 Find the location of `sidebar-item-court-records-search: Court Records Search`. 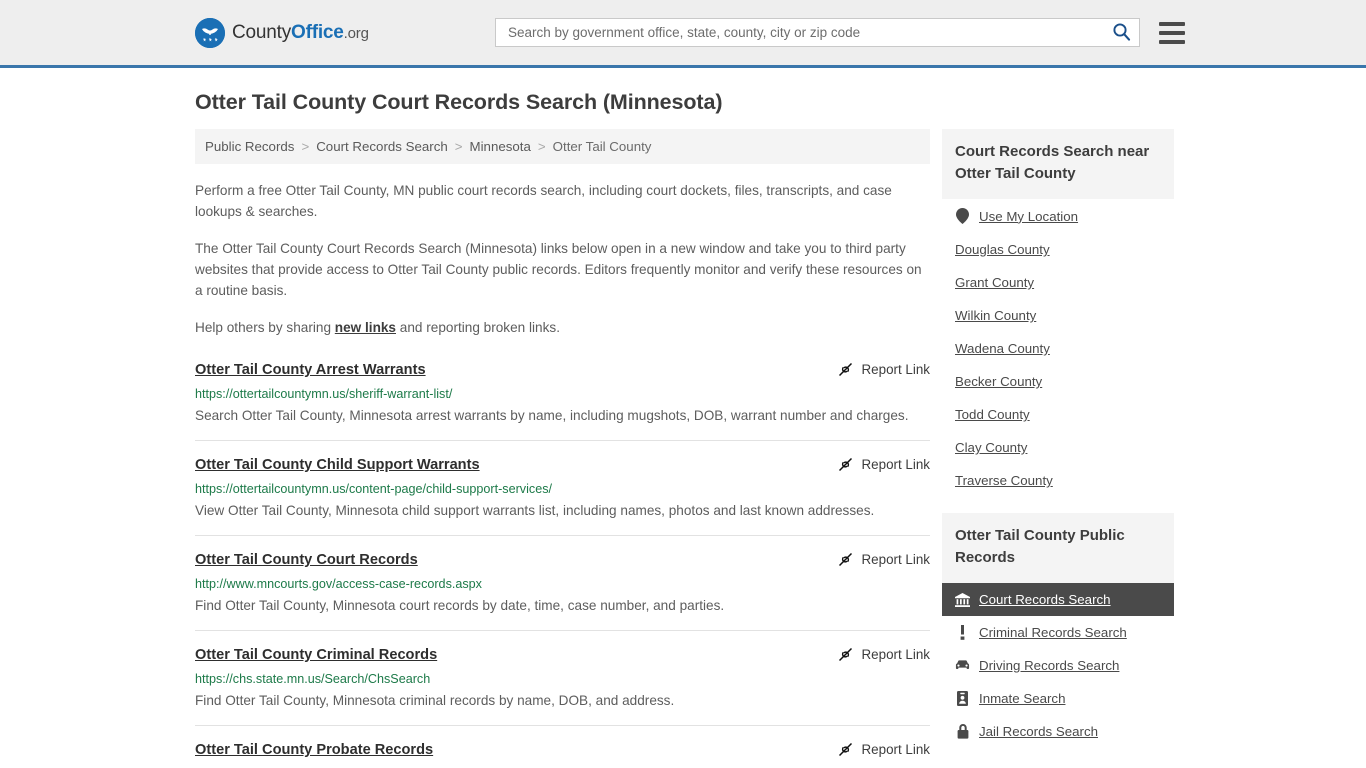

sidebar-item-court-records-search: Court Records Search is located at coordinates (1058, 599).